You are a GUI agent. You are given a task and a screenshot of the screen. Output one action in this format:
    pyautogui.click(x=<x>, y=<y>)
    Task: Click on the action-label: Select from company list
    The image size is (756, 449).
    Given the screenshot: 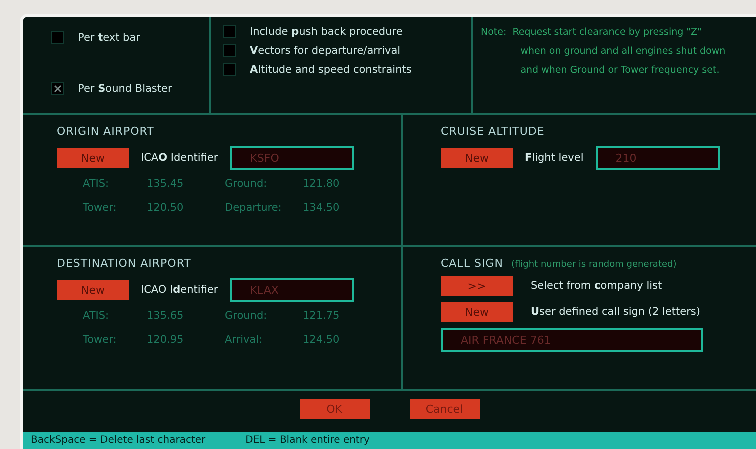 What is the action you would take?
    pyautogui.click(x=596, y=286)
    